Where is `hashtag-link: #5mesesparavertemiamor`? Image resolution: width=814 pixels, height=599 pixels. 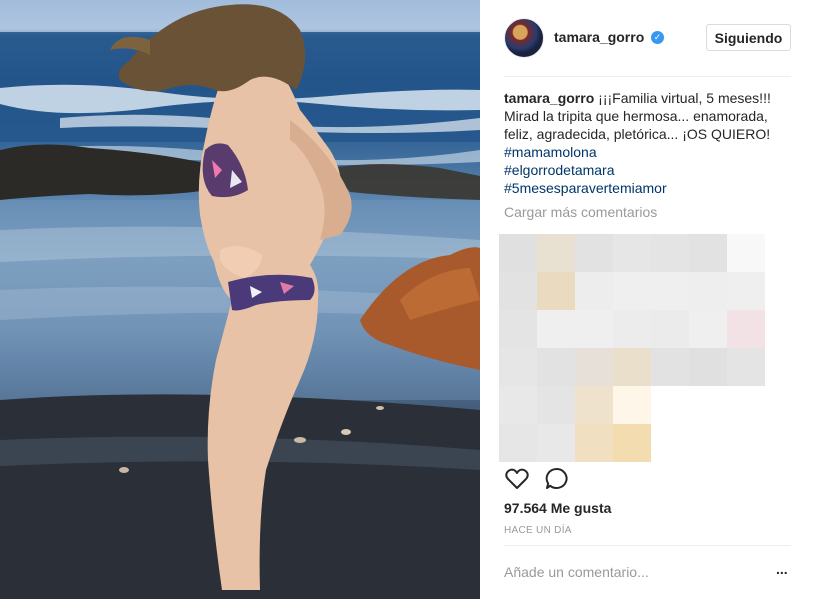
hashtag-link: #5mesesparavertemiamor is located at coordinates (646, 188).